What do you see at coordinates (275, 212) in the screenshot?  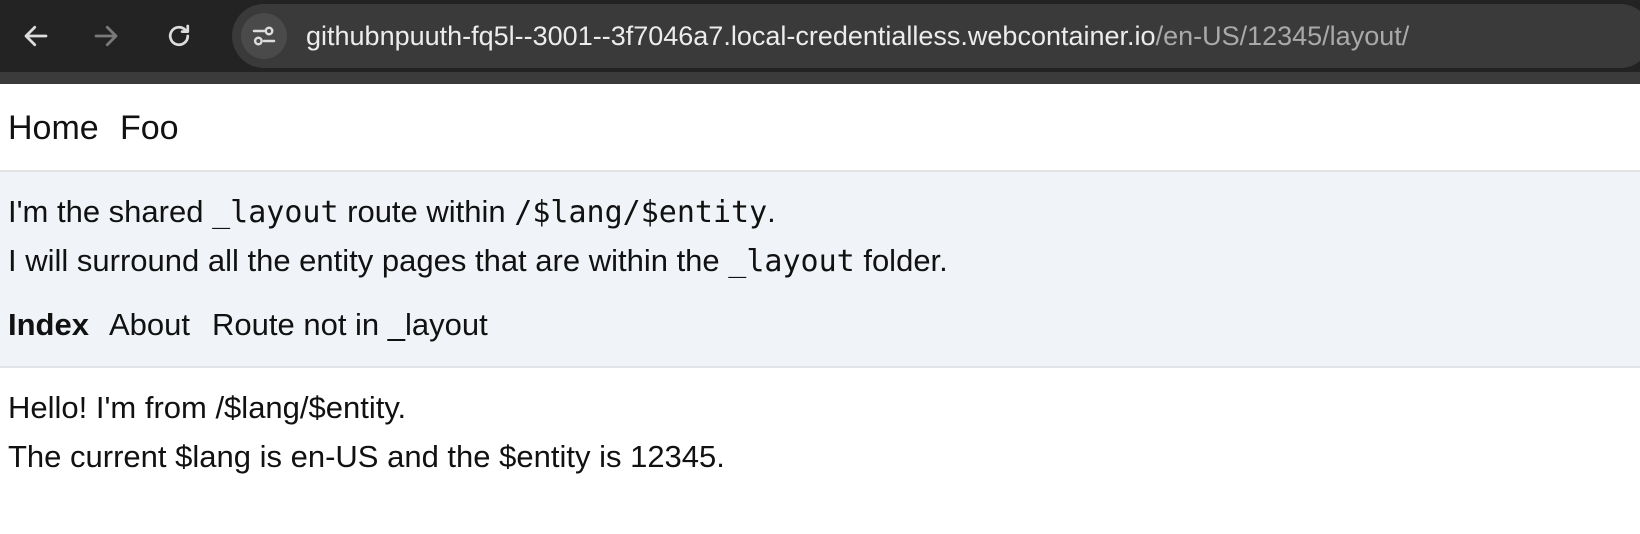 I see `layout-code-layout: _layout` at bounding box center [275, 212].